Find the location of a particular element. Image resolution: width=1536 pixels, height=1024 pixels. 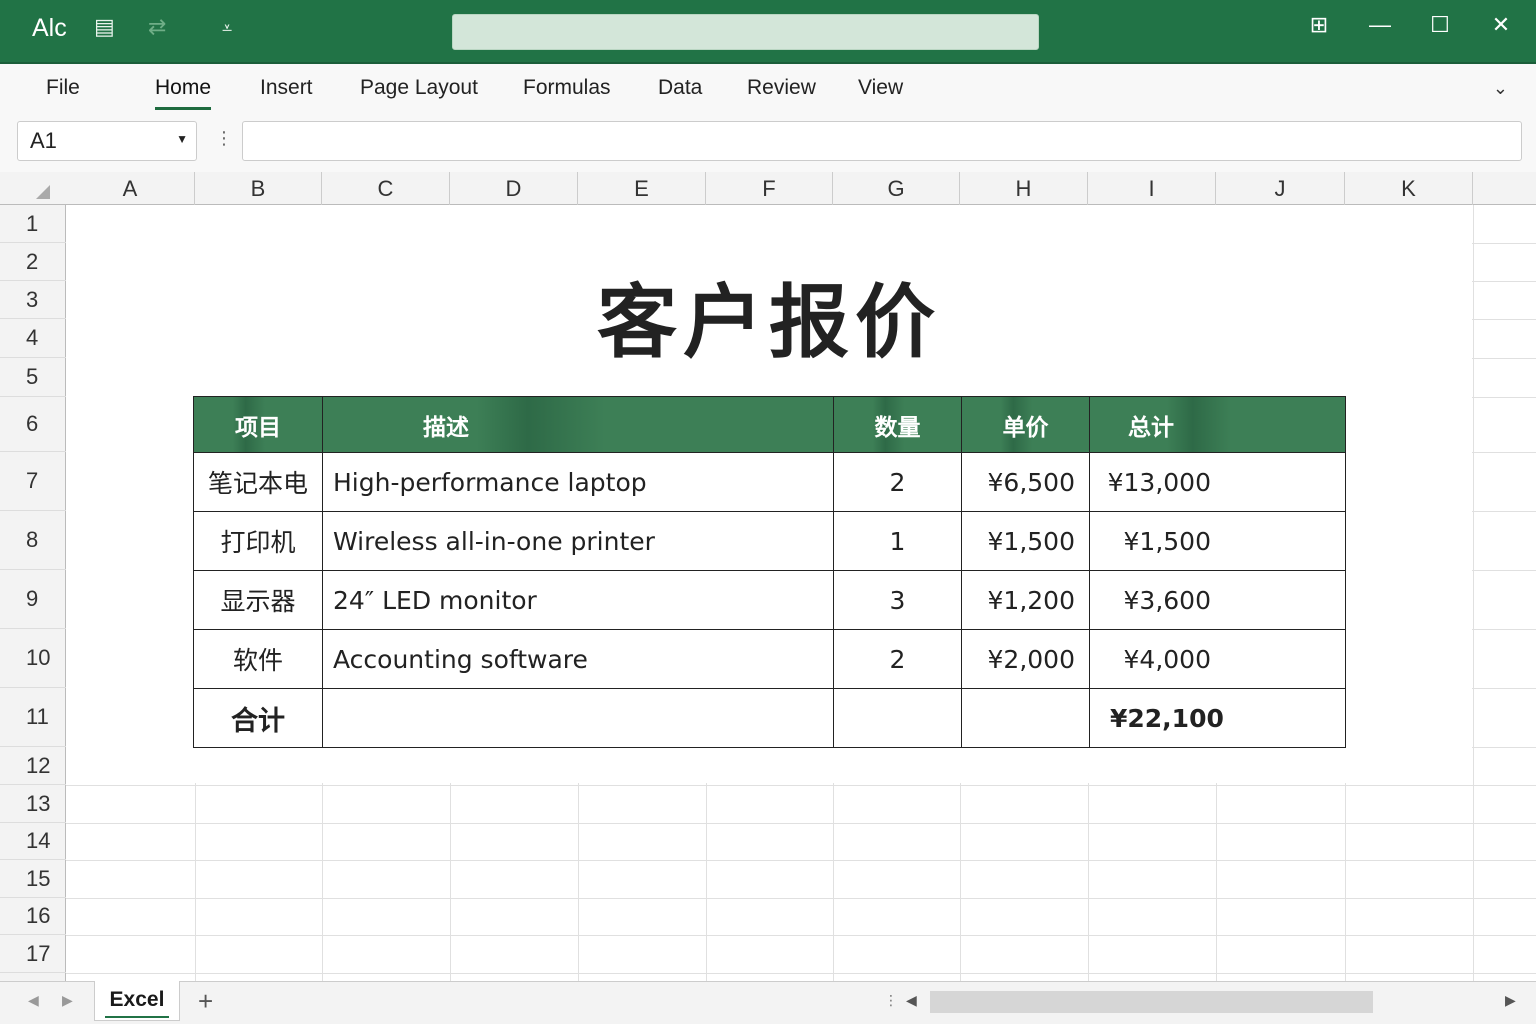

column-header-d: D is located at coordinates (514, 188).